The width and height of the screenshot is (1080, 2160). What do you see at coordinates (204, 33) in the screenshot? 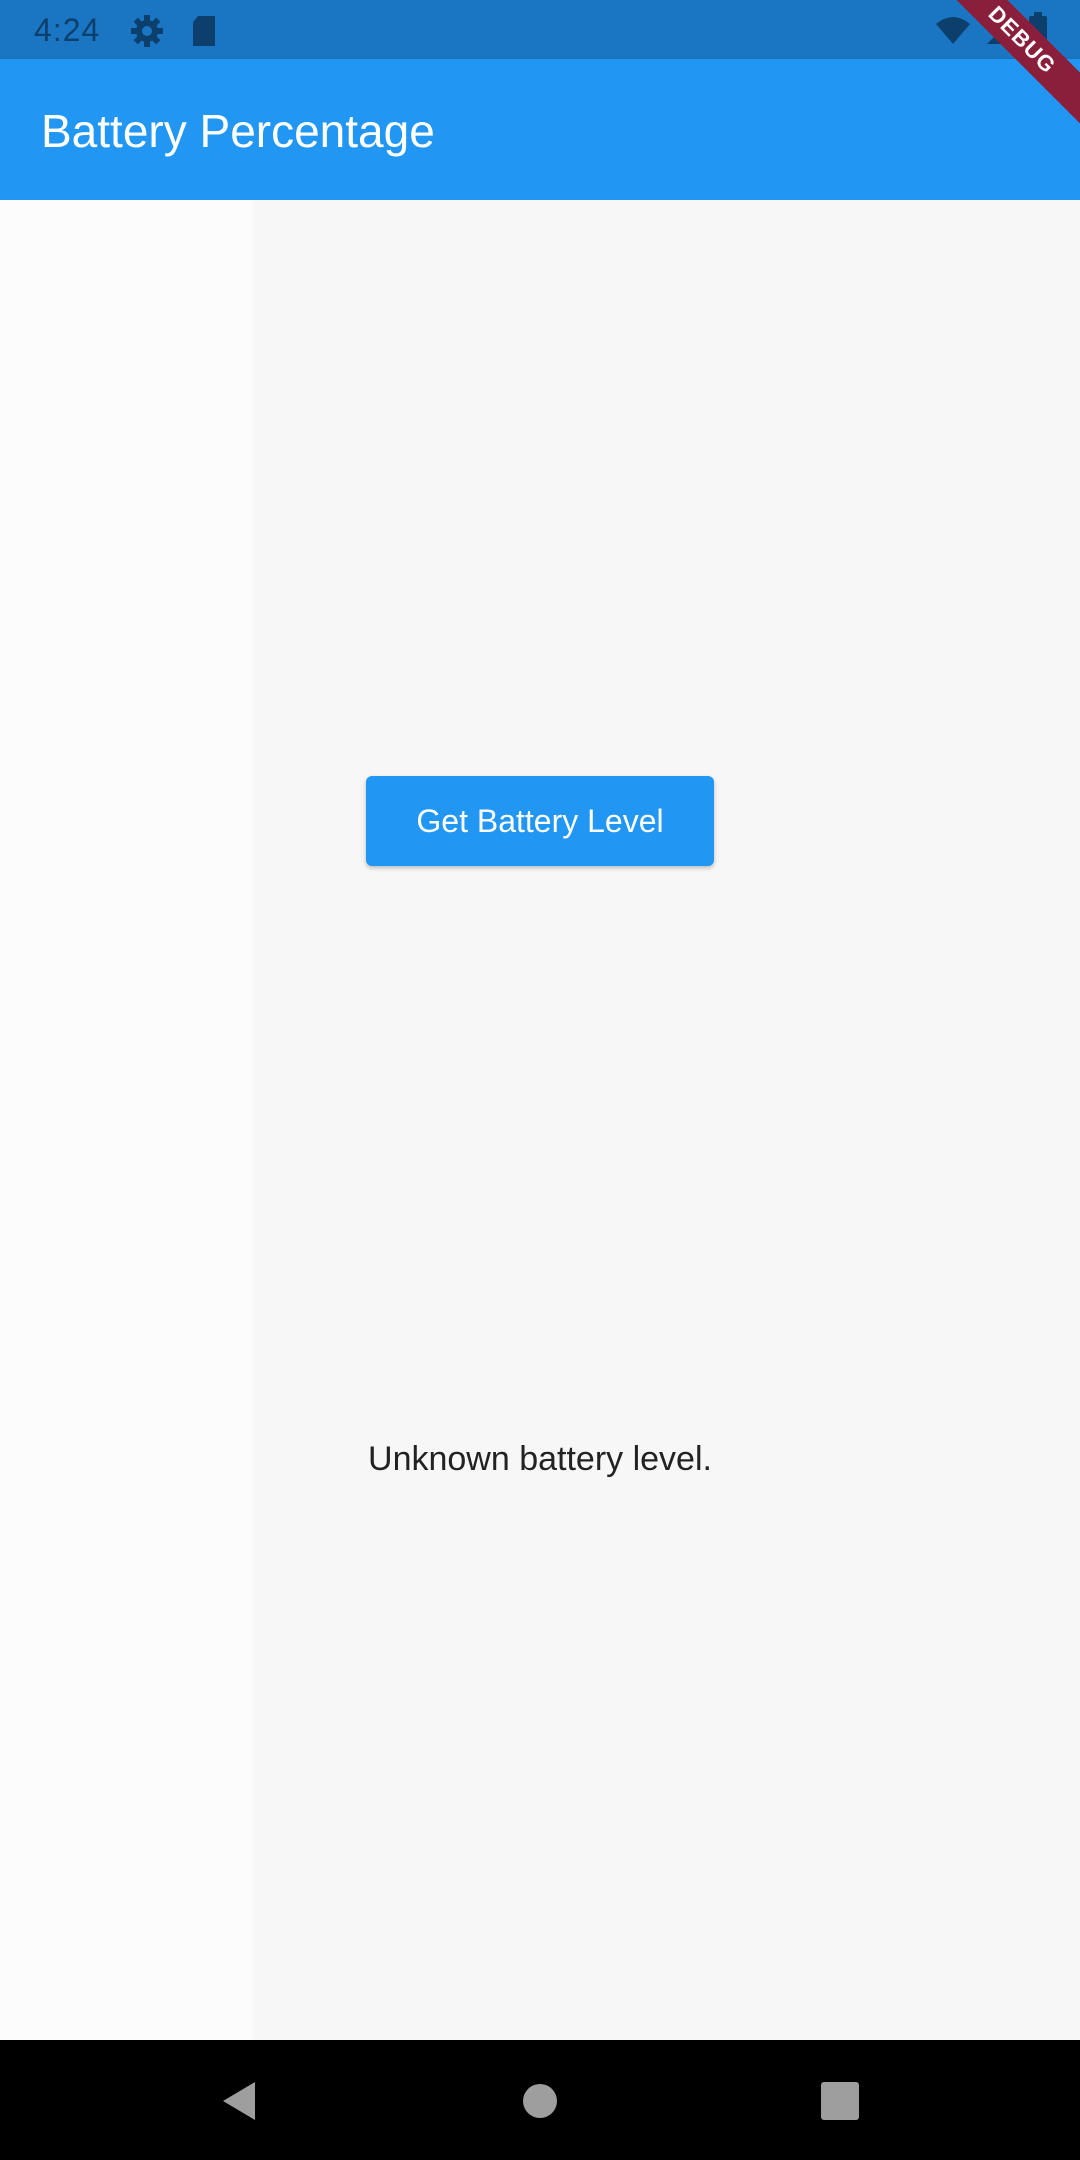
I see `sd-card-icon` at bounding box center [204, 33].